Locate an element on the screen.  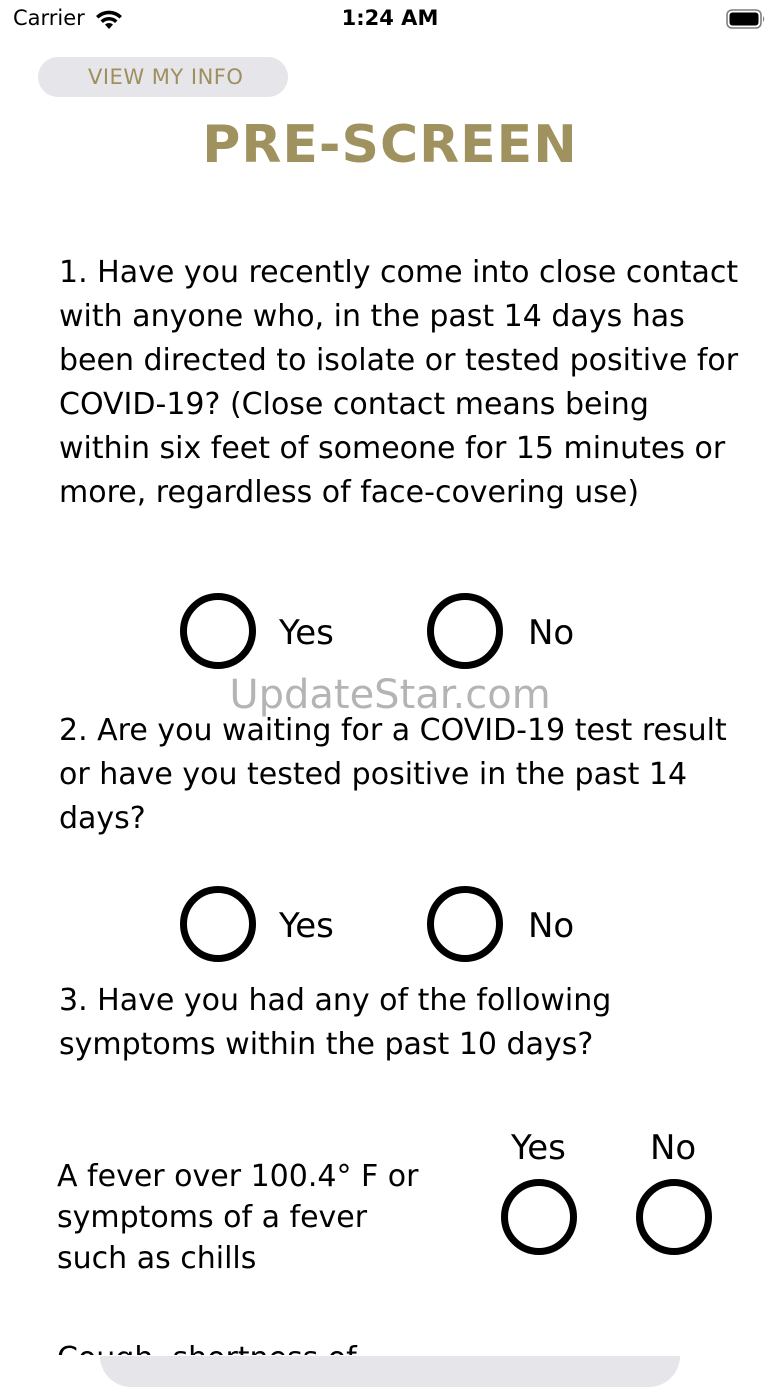
question-1-yes-label: Yes is located at coordinates (306, 633).